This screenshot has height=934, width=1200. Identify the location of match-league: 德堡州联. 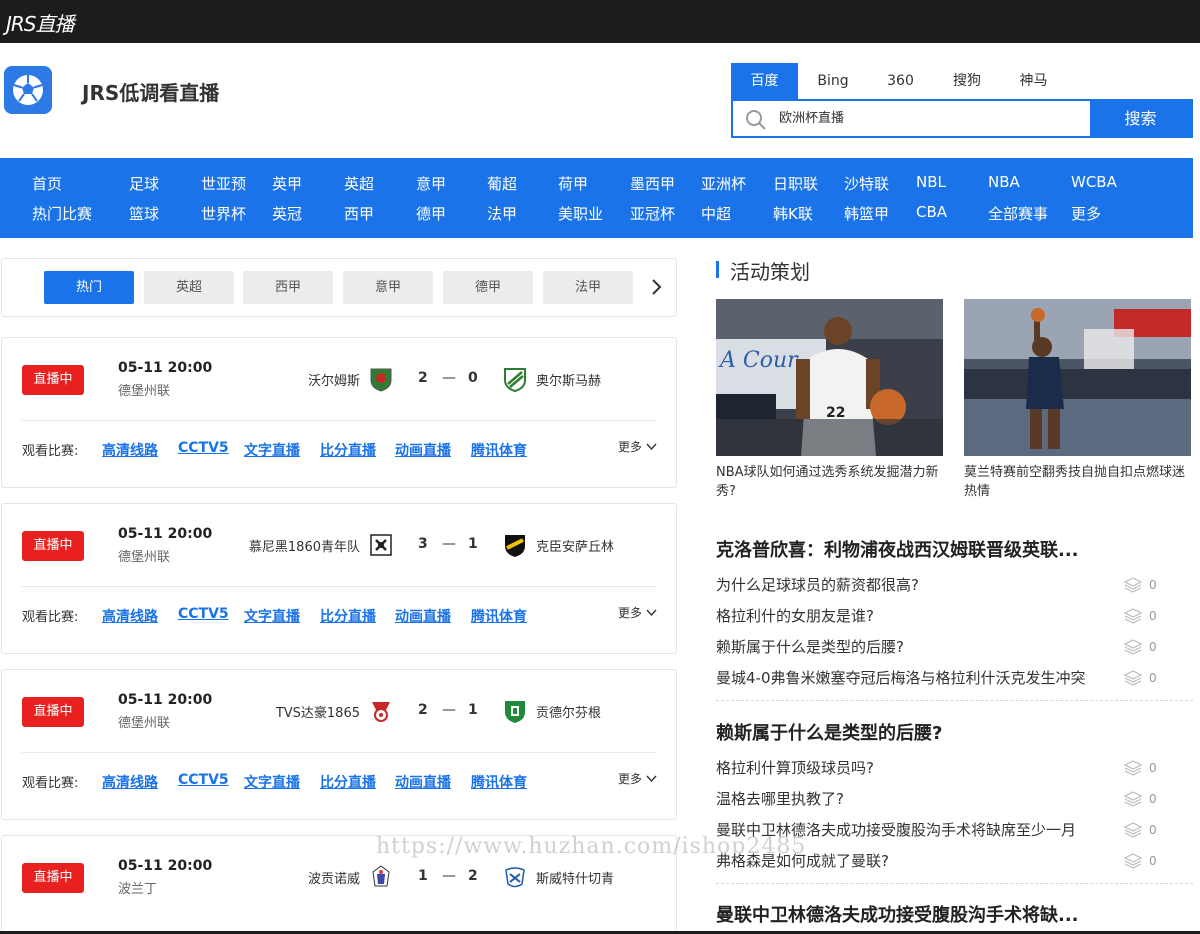
(144, 723).